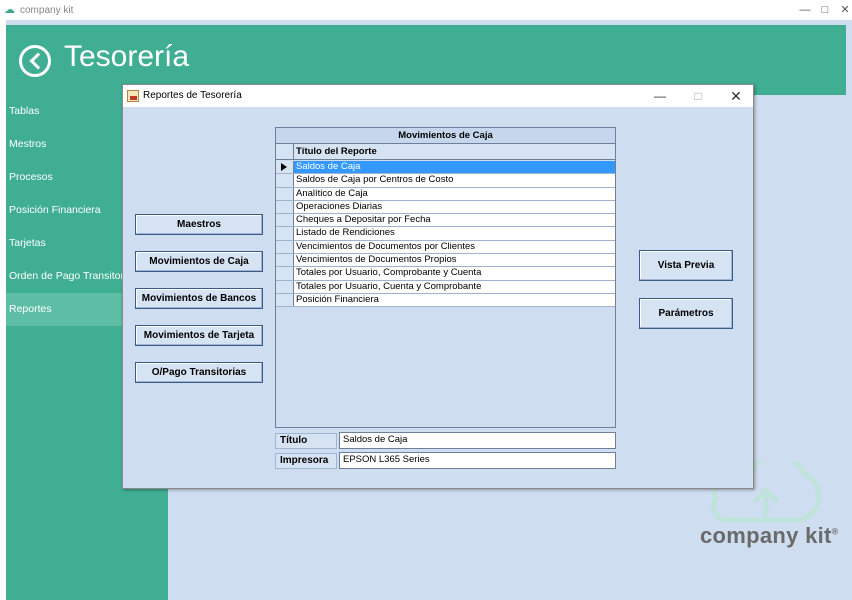 The image size is (852, 600). What do you see at coordinates (477, 440) in the screenshot?
I see `titulo-field: Saldos de Caja` at bounding box center [477, 440].